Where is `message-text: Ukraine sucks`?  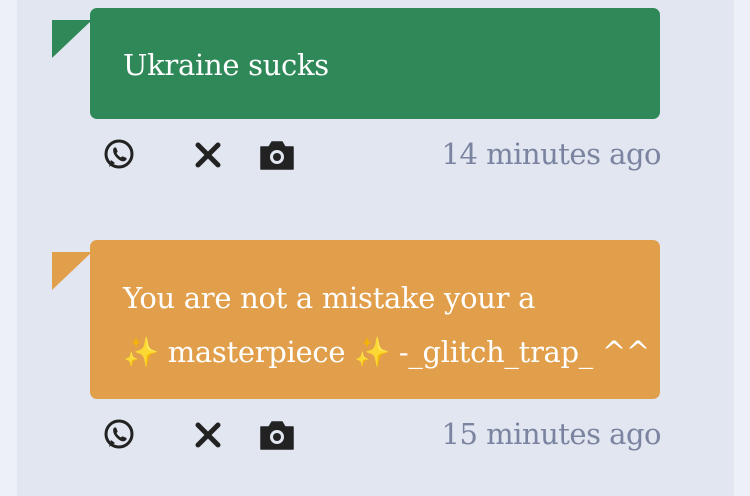 message-text: Ukraine sucks is located at coordinates (226, 65).